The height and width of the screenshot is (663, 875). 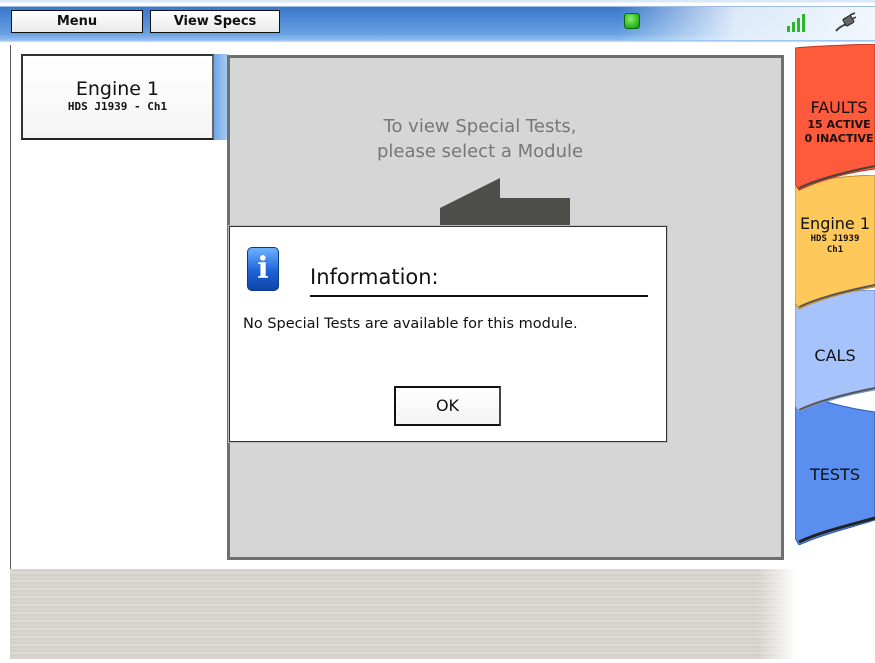 I want to click on cable-connection-icon, so click(x=845, y=22).